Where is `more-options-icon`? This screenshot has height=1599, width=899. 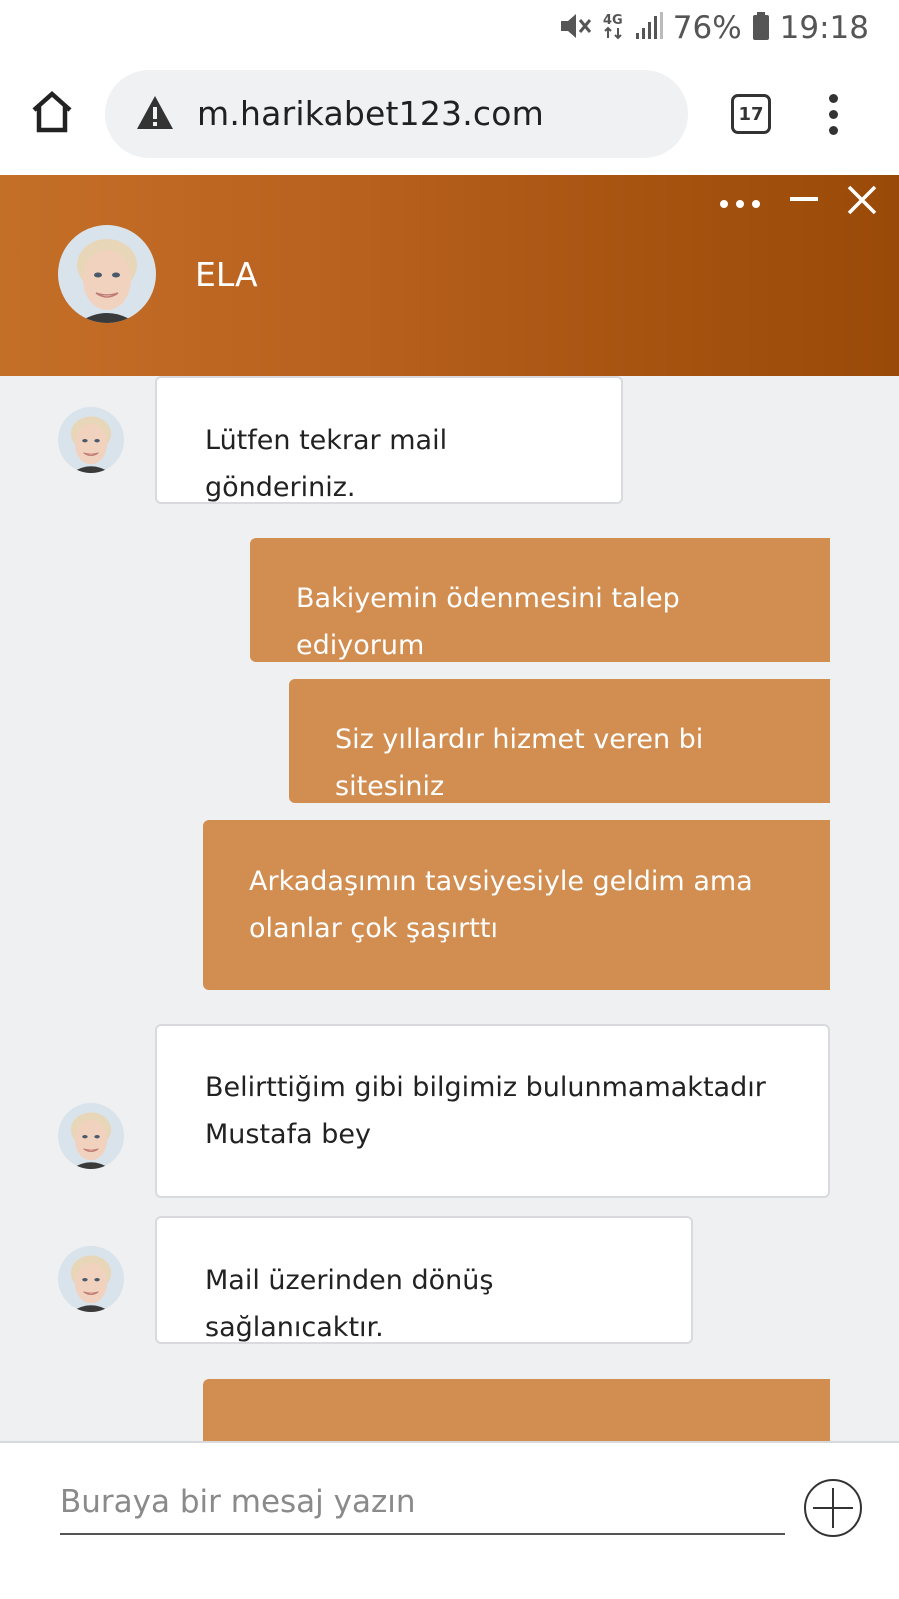
more-options-icon is located at coordinates (741, 204).